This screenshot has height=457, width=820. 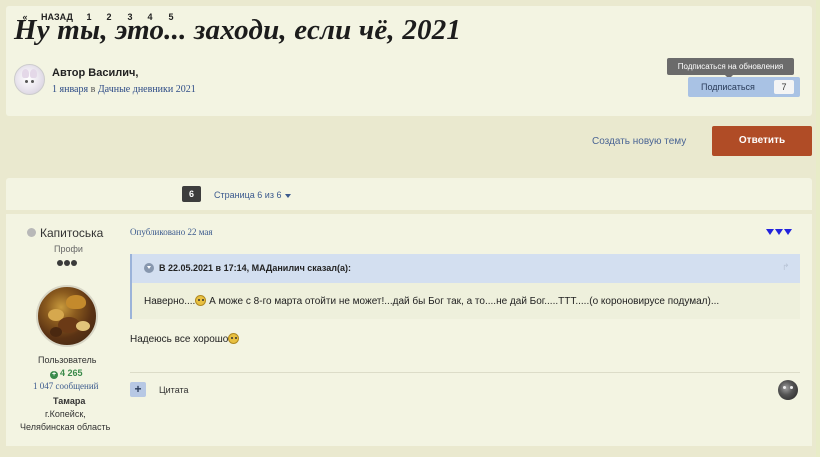 What do you see at coordinates (730, 68) in the screenshot?
I see `follow-tooltip: Подписаться на обновления` at bounding box center [730, 68].